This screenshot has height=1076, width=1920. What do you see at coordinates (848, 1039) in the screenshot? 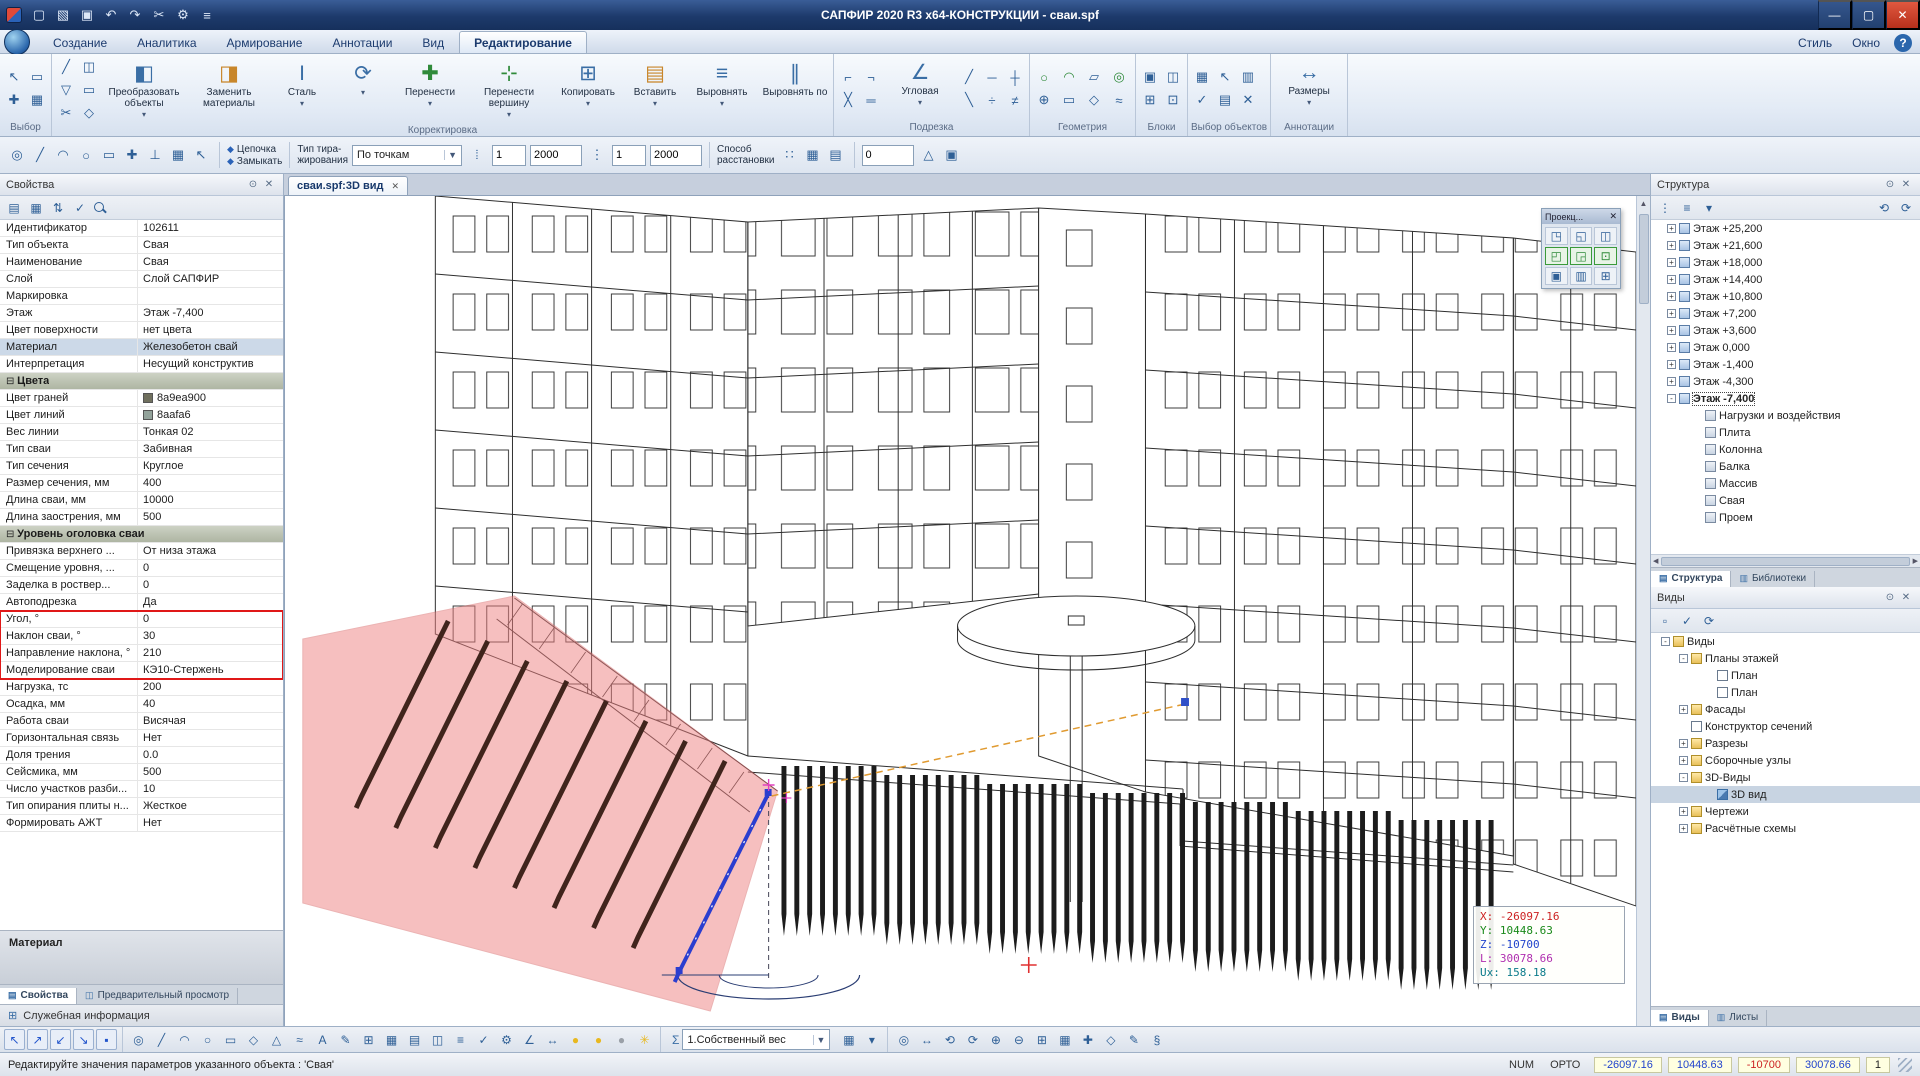
I see `load-table-icon: ▦` at bounding box center [848, 1039].